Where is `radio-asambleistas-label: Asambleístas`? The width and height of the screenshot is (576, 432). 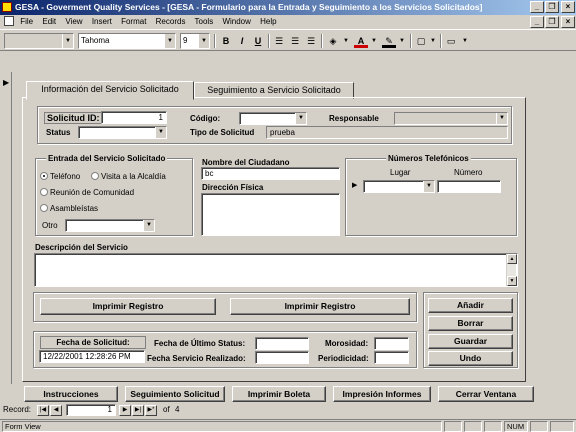 radio-asambleistas-label: Asambleístas is located at coordinates (74, 208).